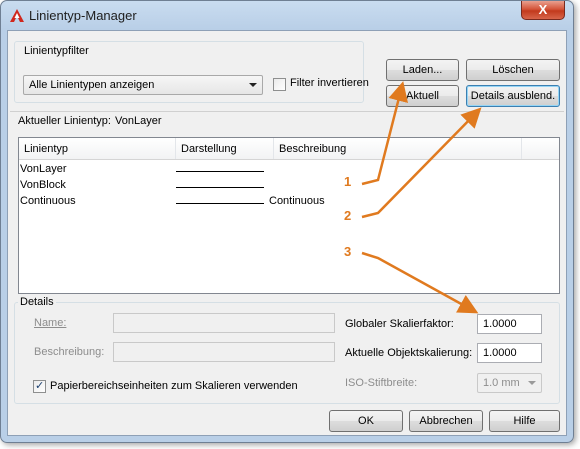 Image resolution: width=580 pixels, height=449 pixels. Describe the element at coordinates (500, 324) in the screenshot. I see `global-scale-value: 1.0000` at that location.